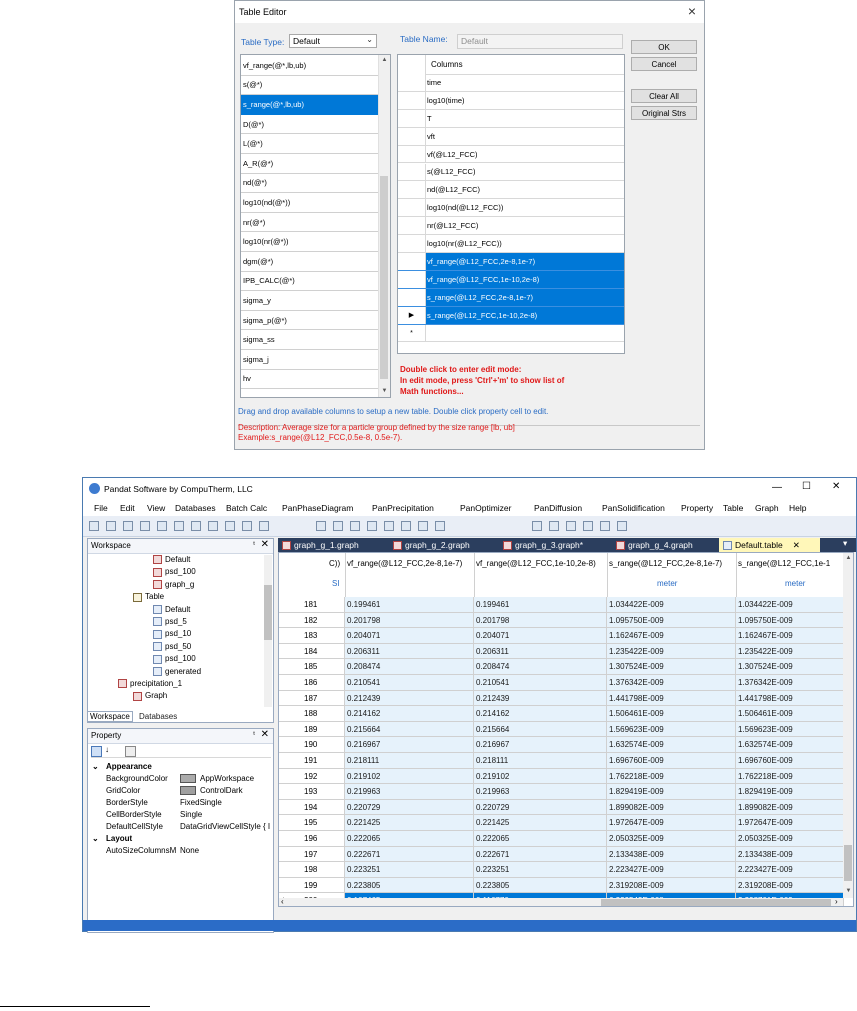 This screenshot has width=857, height=1011. Describe the element at coordinates (480, 297) in the screenshot. I see `column-name-cell: s_range(@L12_FCC,2e-8,1e-7)` at that location.